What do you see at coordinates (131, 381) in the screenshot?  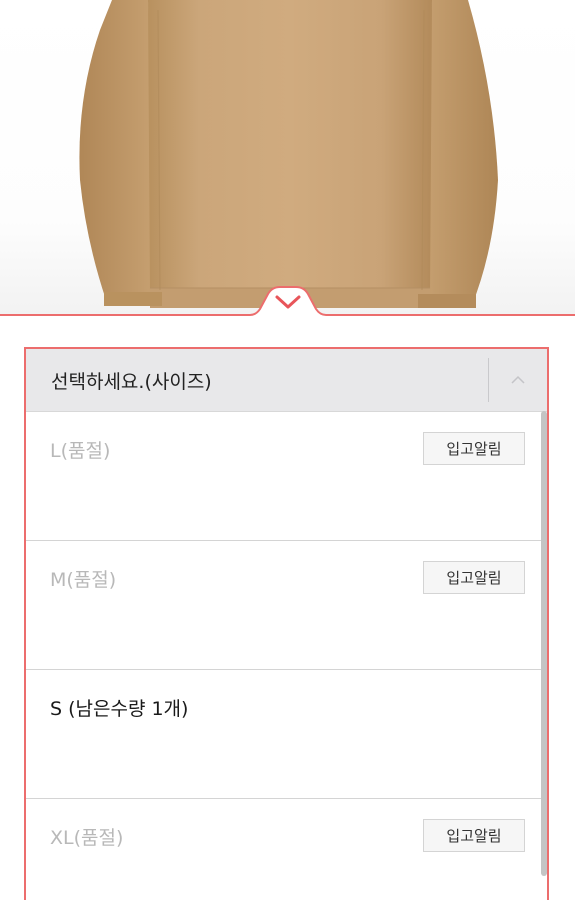 I see `size-select-placeholder: 선택하세요.(사이즈)` at bounding box center [131, 381].